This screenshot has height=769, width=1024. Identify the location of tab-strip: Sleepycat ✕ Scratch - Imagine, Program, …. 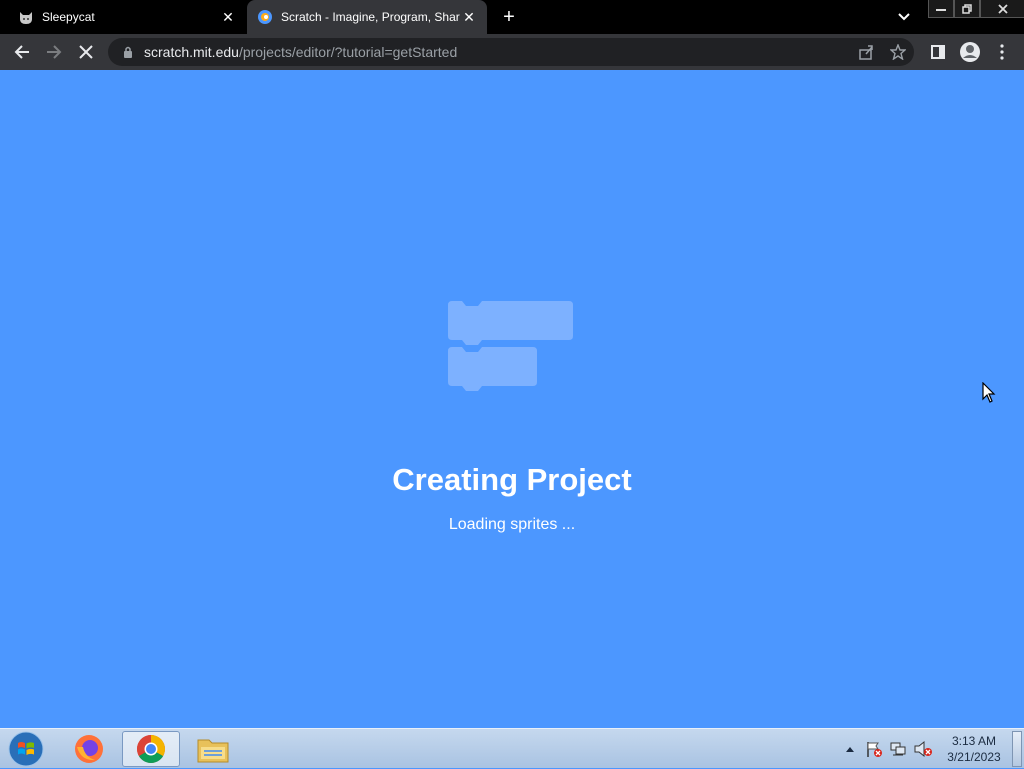
(512, 17).